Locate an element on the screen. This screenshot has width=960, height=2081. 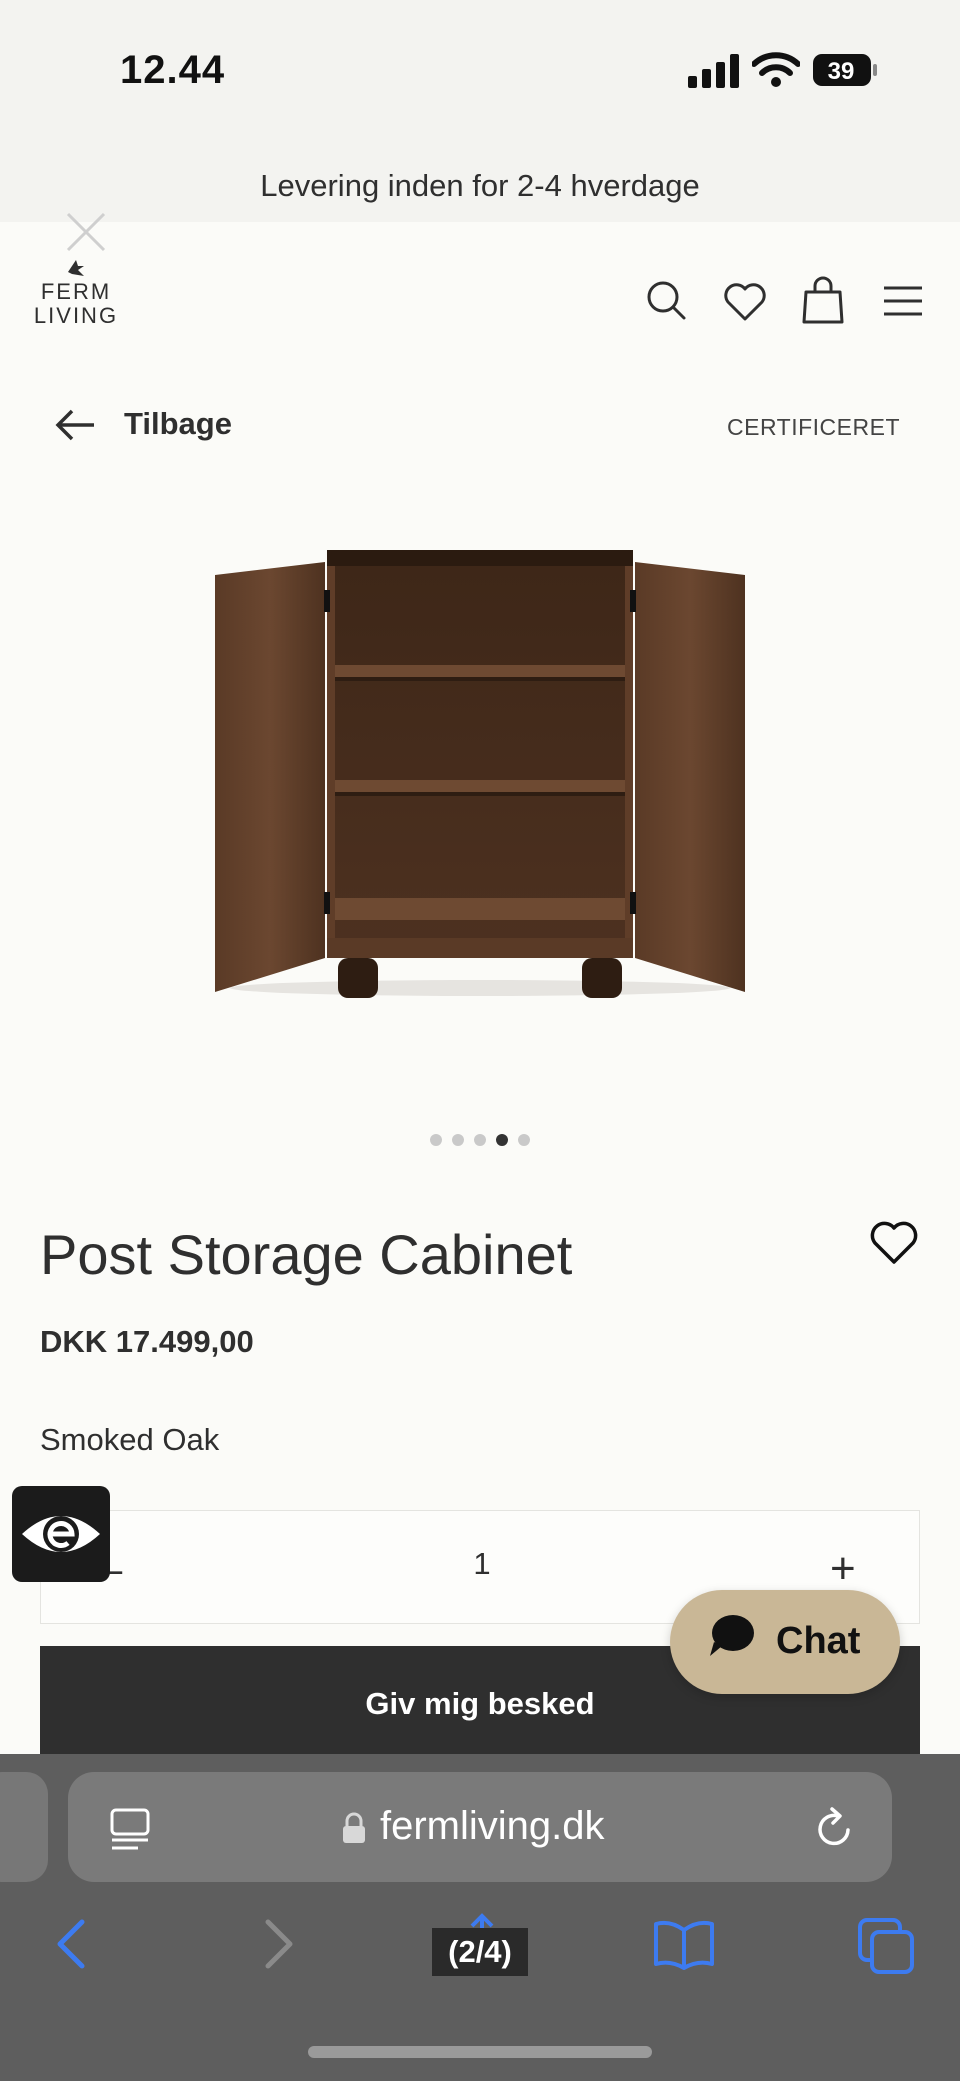
bird-icon is located at coordinates (76, 268).